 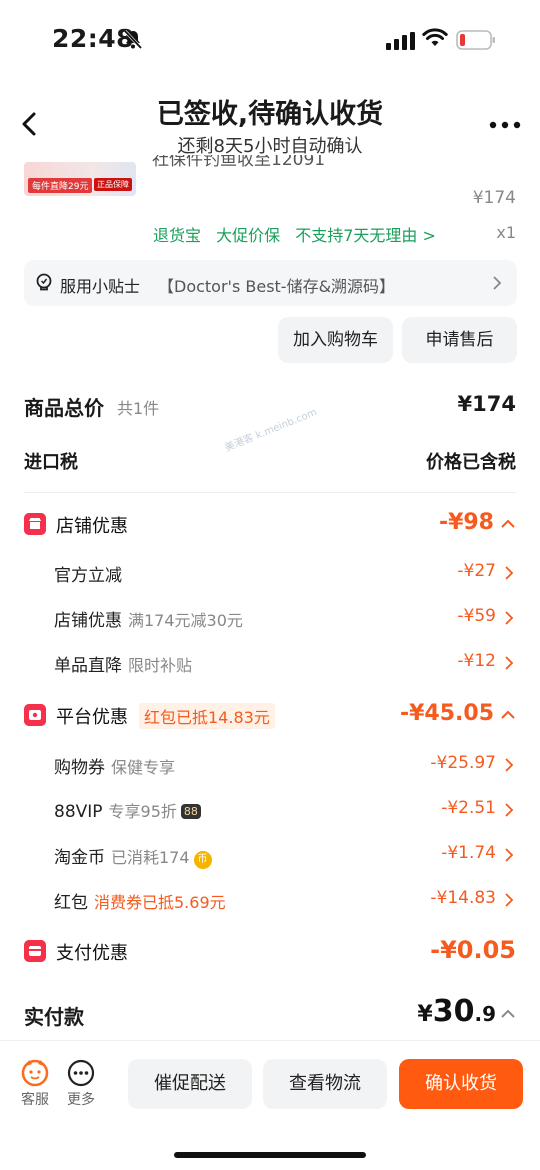 I want to click on tag-price-protection: 大促价保, so click(x=248, y=235).